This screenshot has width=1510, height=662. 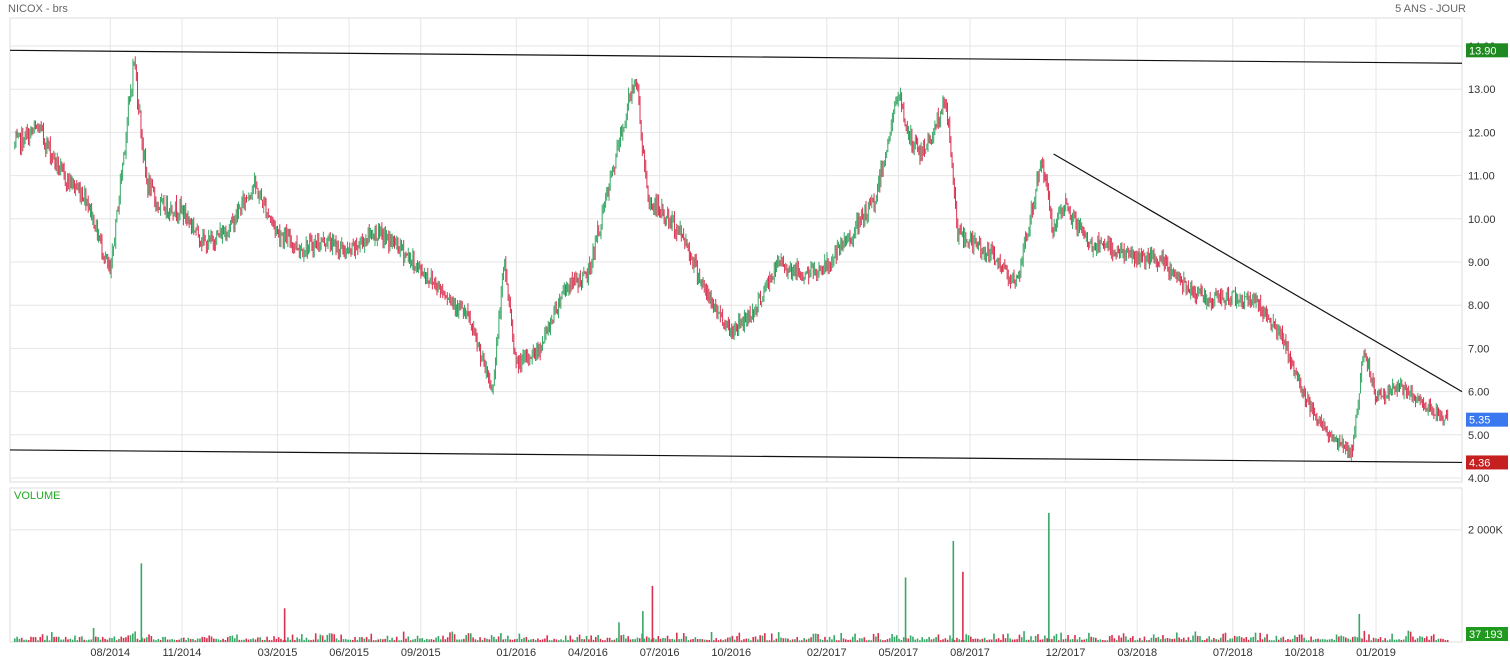 I want to click on price-tick-label: 4.00, so click(x=1478, y=479).